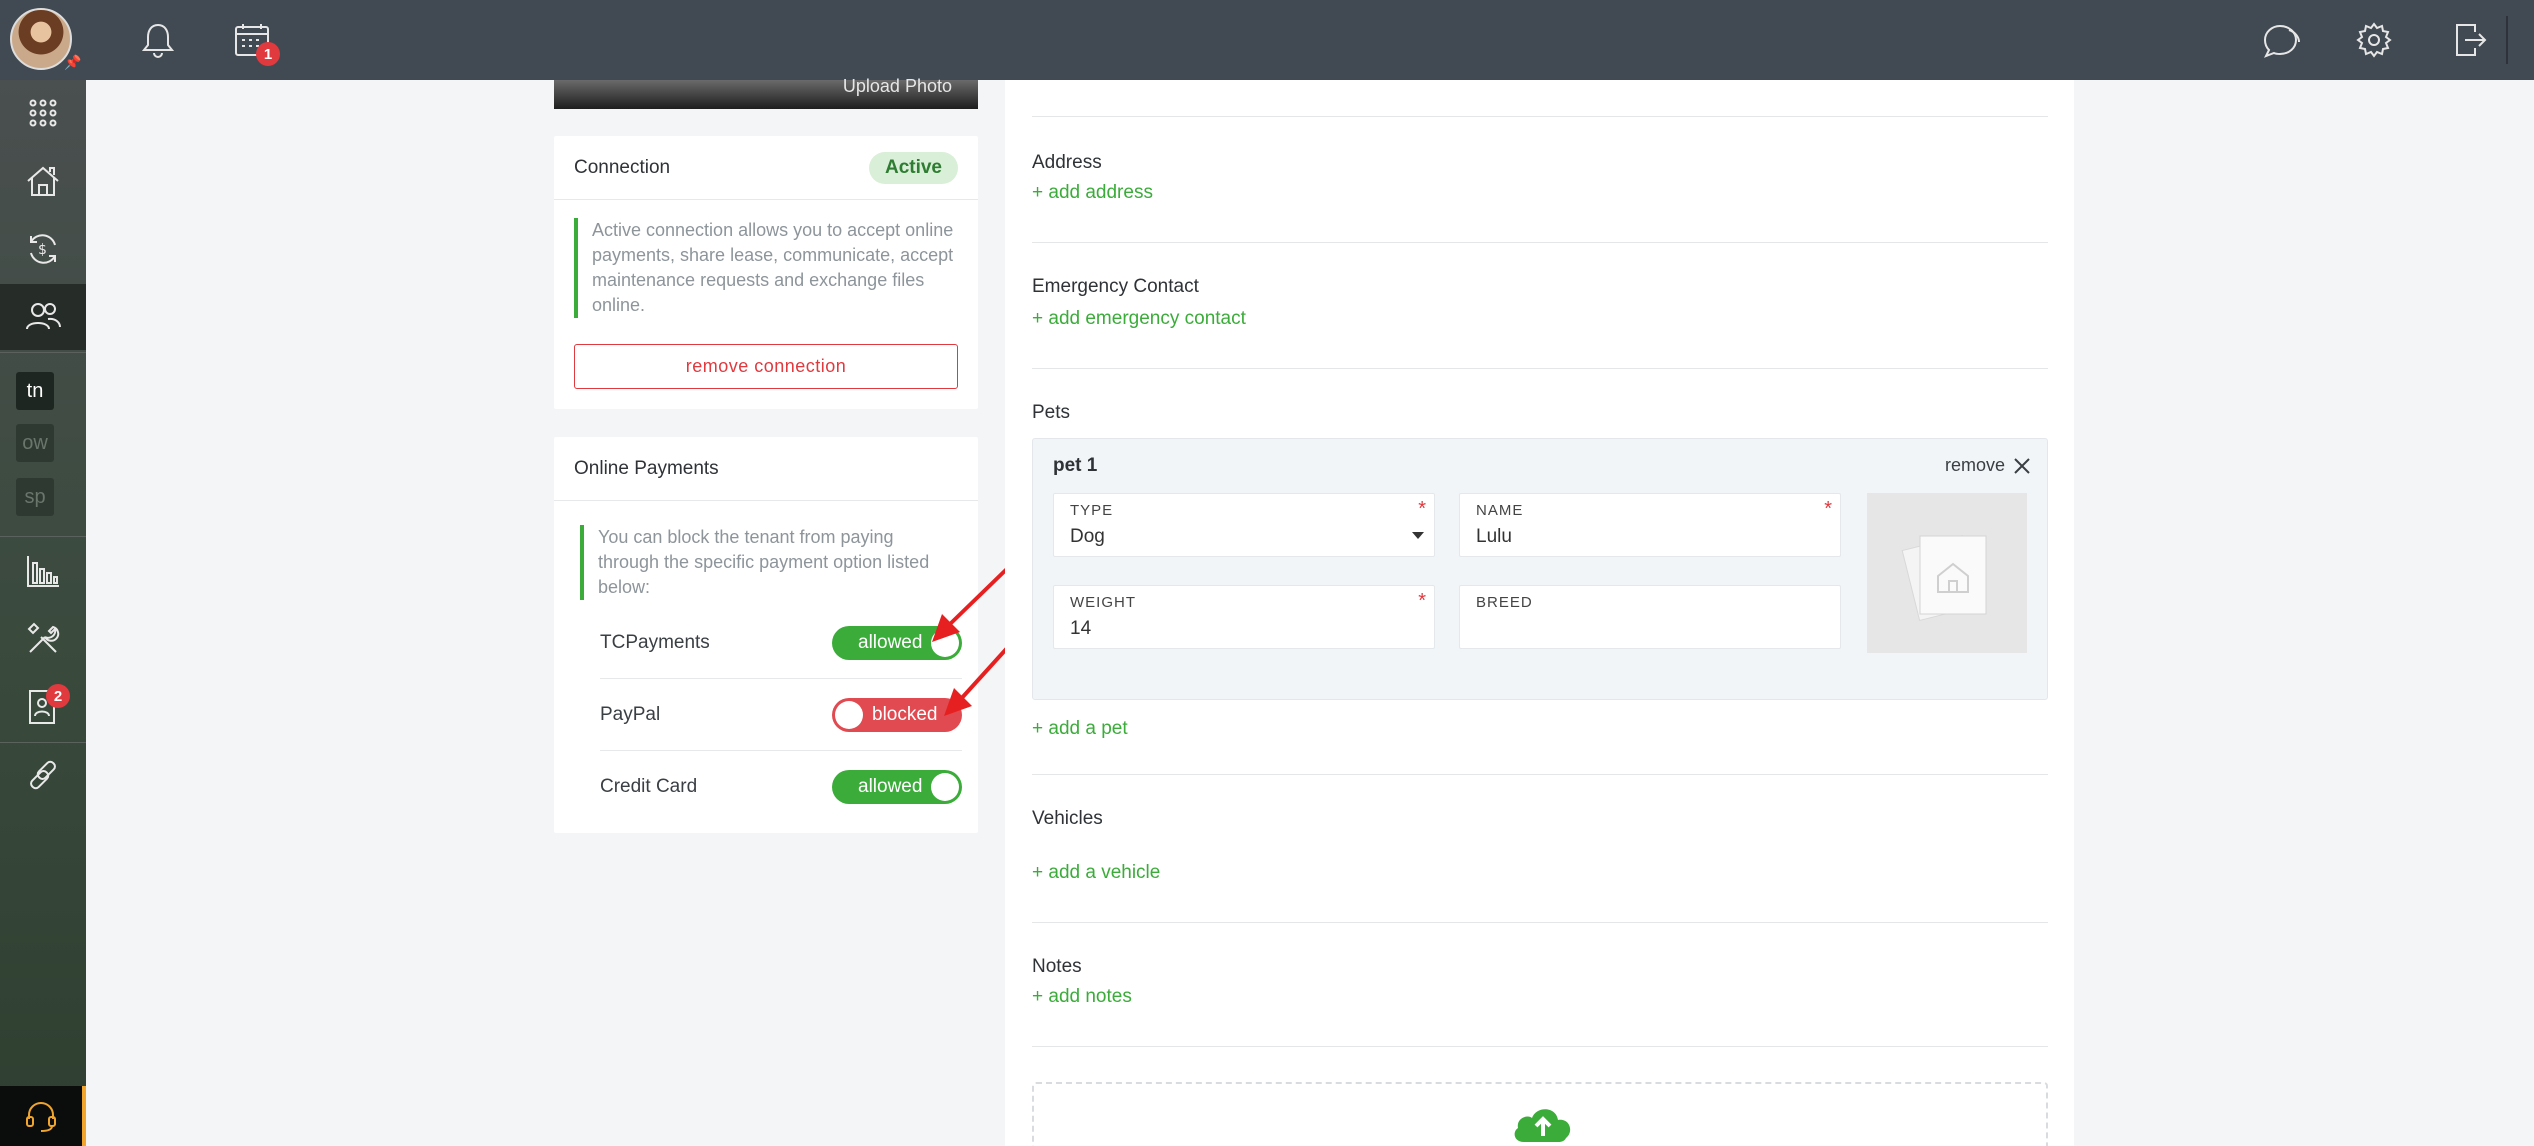 The height and width of the screenshot is (1146, 2534). I want to click on field-value: 14, so click(1081, 628).